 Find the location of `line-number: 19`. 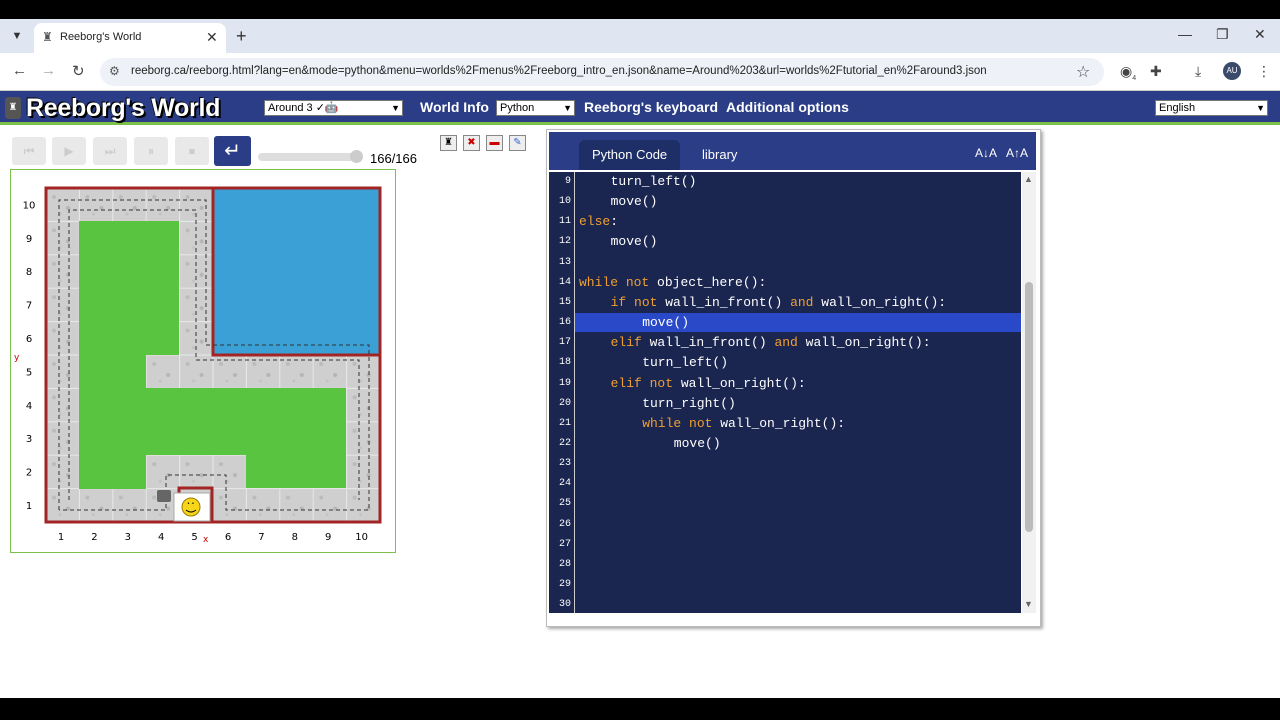

line-number: 19 is located at coordinates (564, 383).